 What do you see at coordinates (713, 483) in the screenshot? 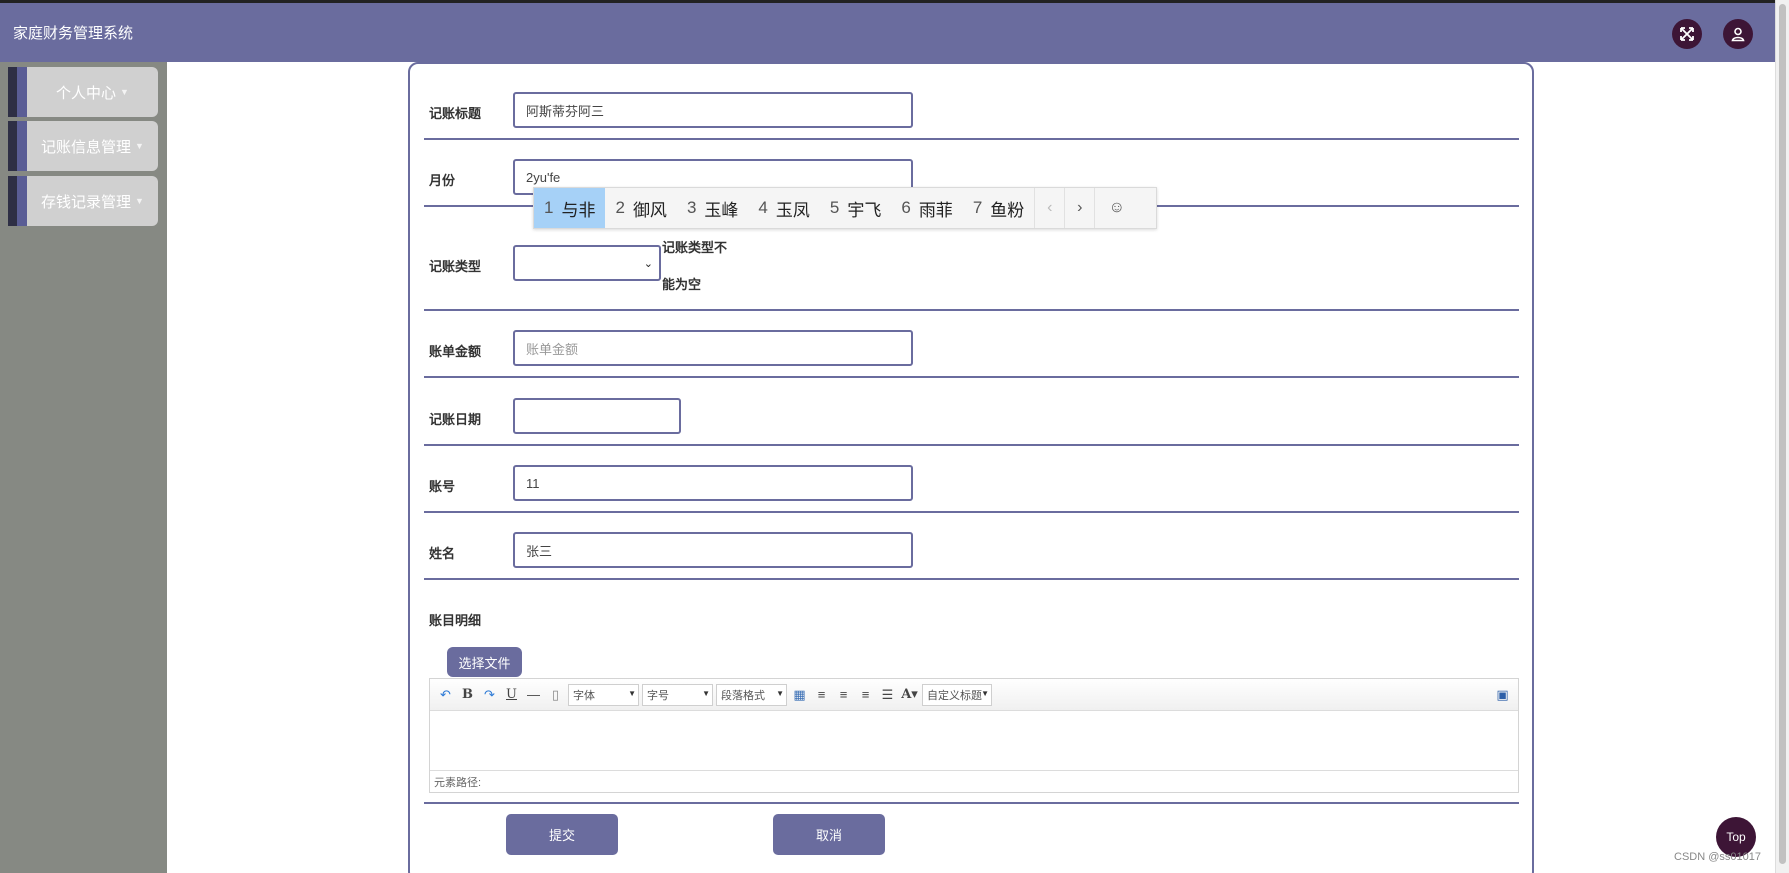
I see `account-input: 11` at bounding box center [713, 483].